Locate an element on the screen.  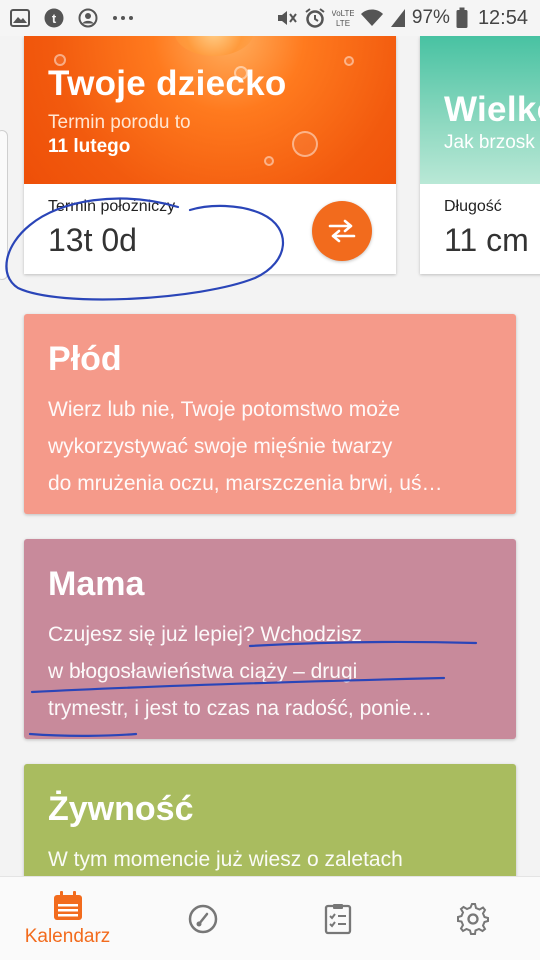
swap-age-format-button is located at coordinates (342, 231).